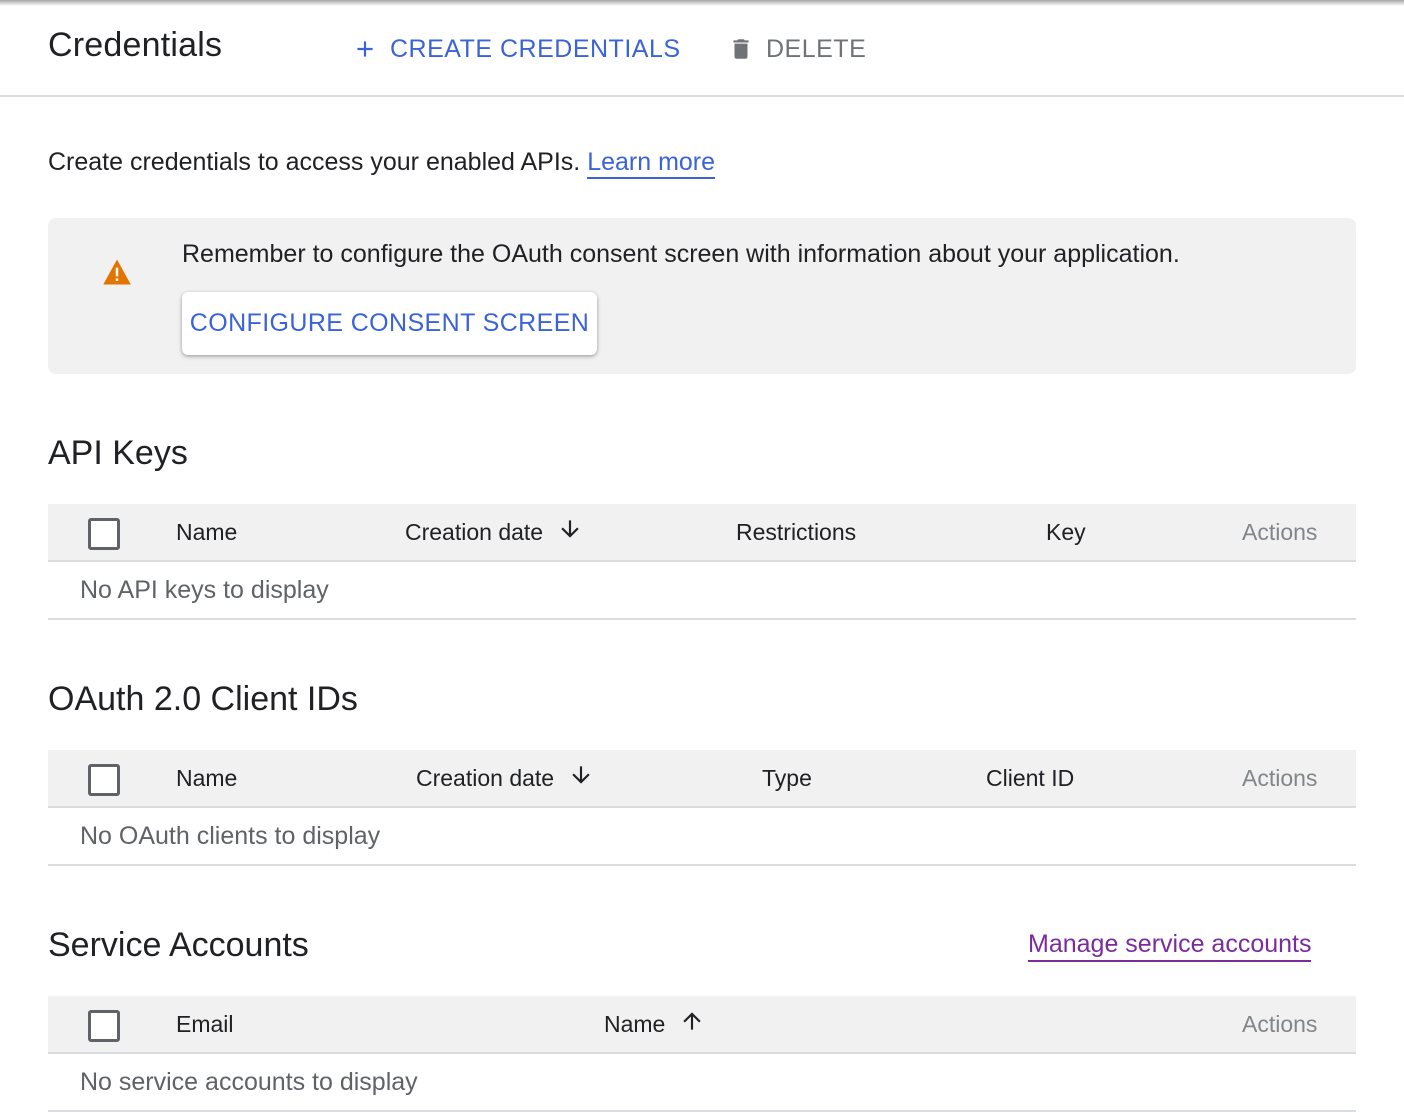 The image size is (1404, 1112). Describe the element at coordinates (635, 1023) in the screenshot. I see `column-name-label: Name` at that location.